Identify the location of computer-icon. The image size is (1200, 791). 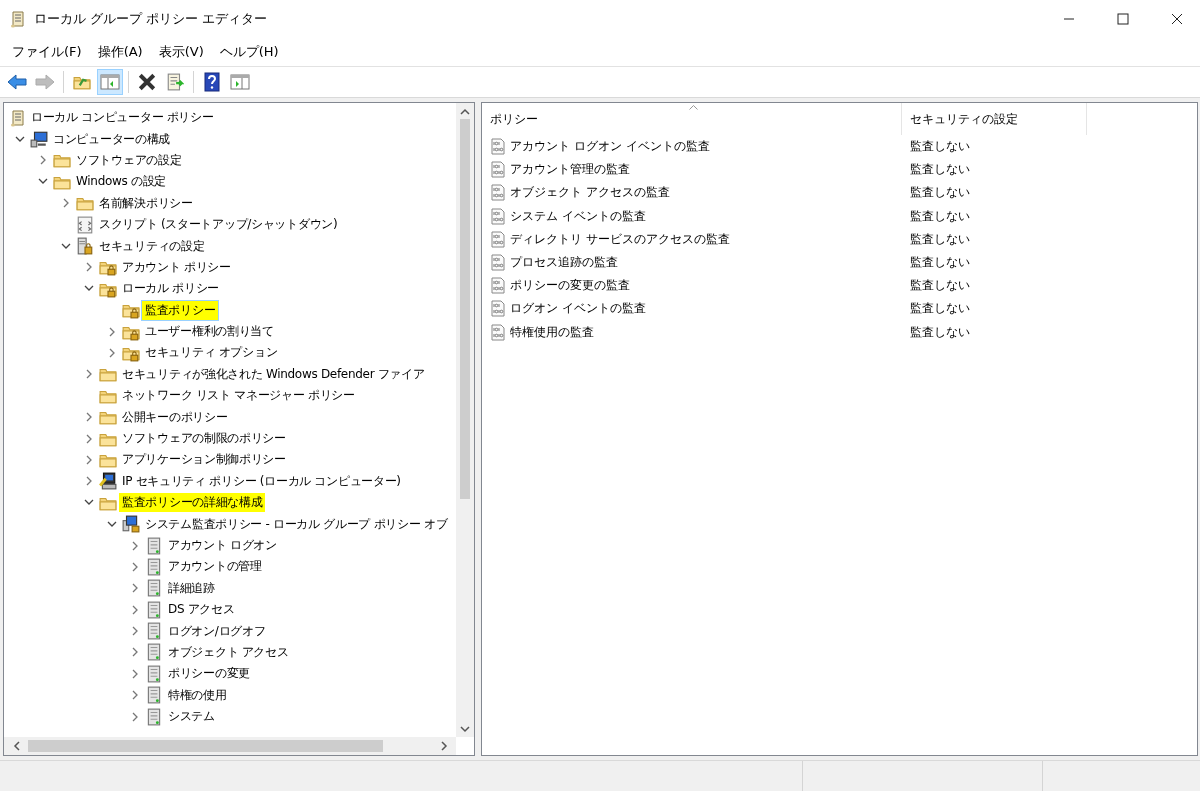
(39, 139).